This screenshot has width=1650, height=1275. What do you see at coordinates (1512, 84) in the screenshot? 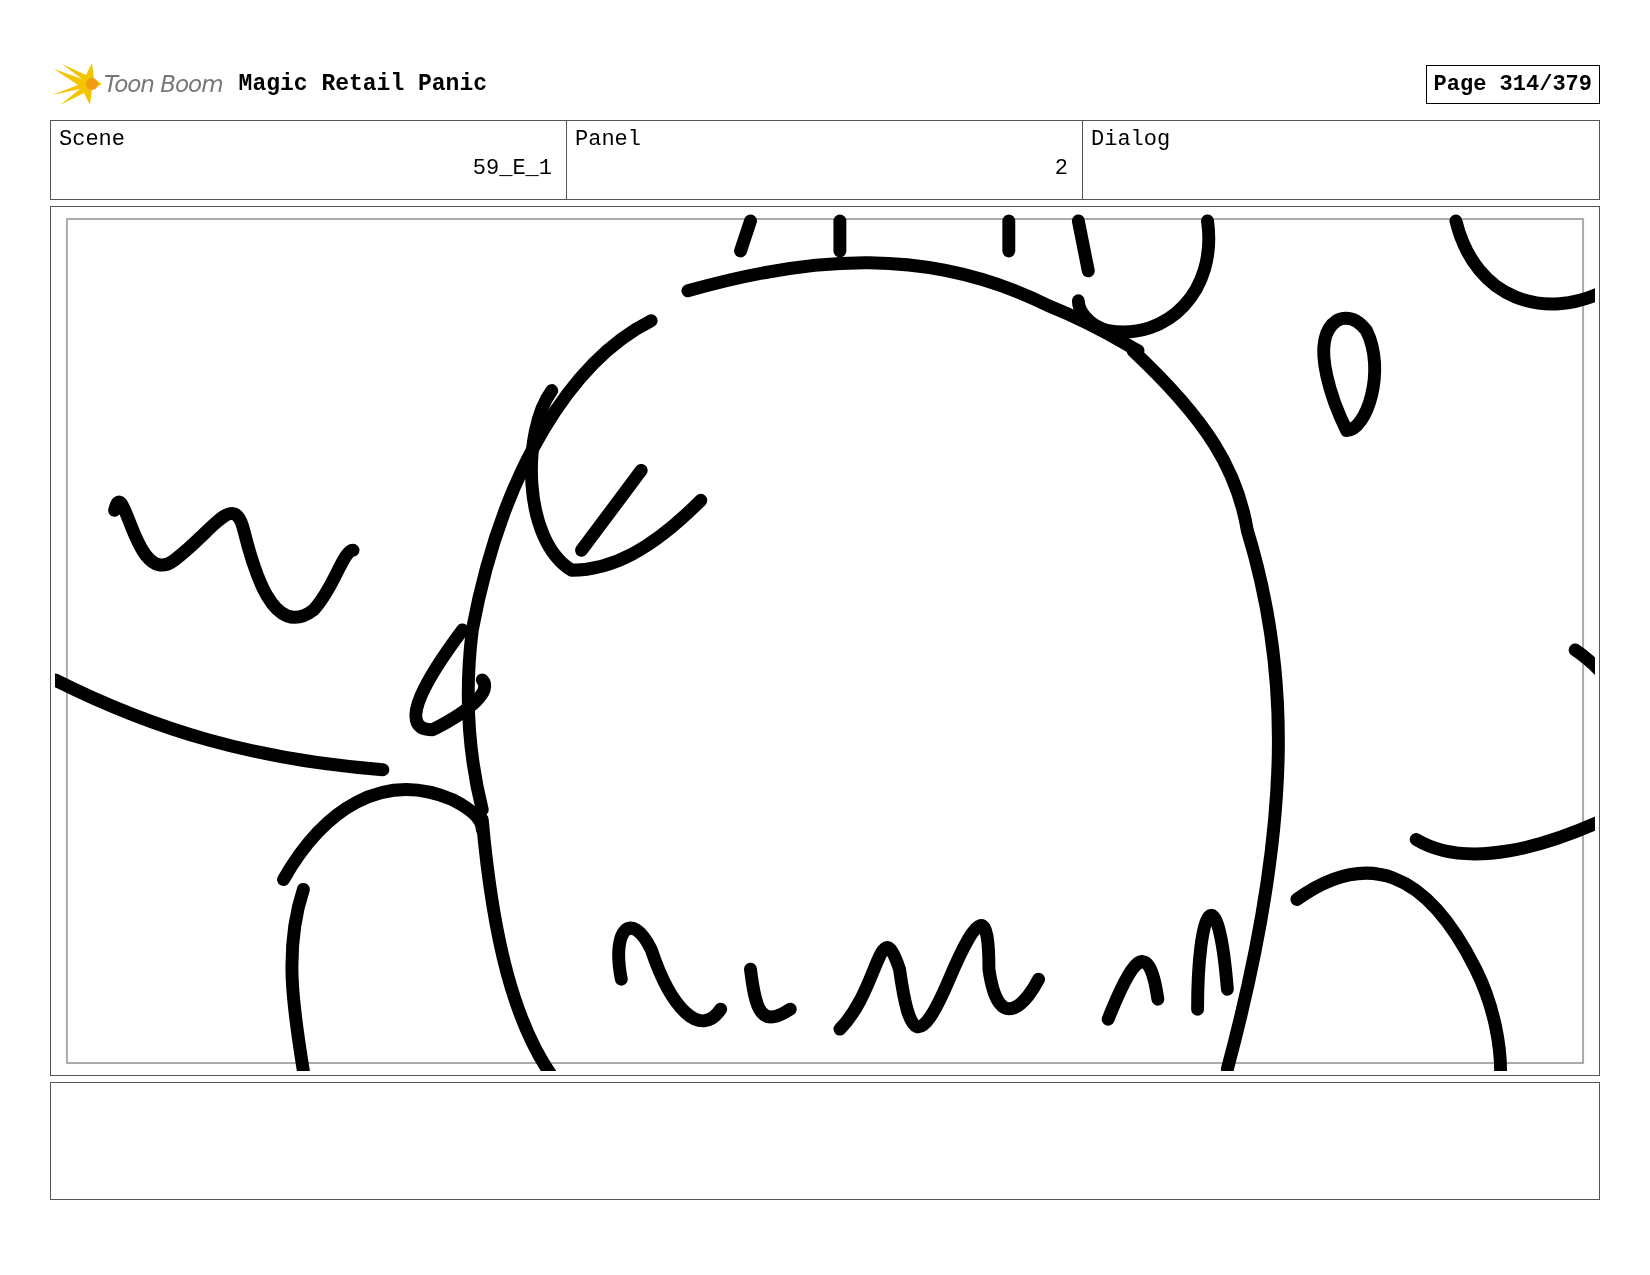
I see `page-number: Page 314/379` at bounding box center [1512, 84].